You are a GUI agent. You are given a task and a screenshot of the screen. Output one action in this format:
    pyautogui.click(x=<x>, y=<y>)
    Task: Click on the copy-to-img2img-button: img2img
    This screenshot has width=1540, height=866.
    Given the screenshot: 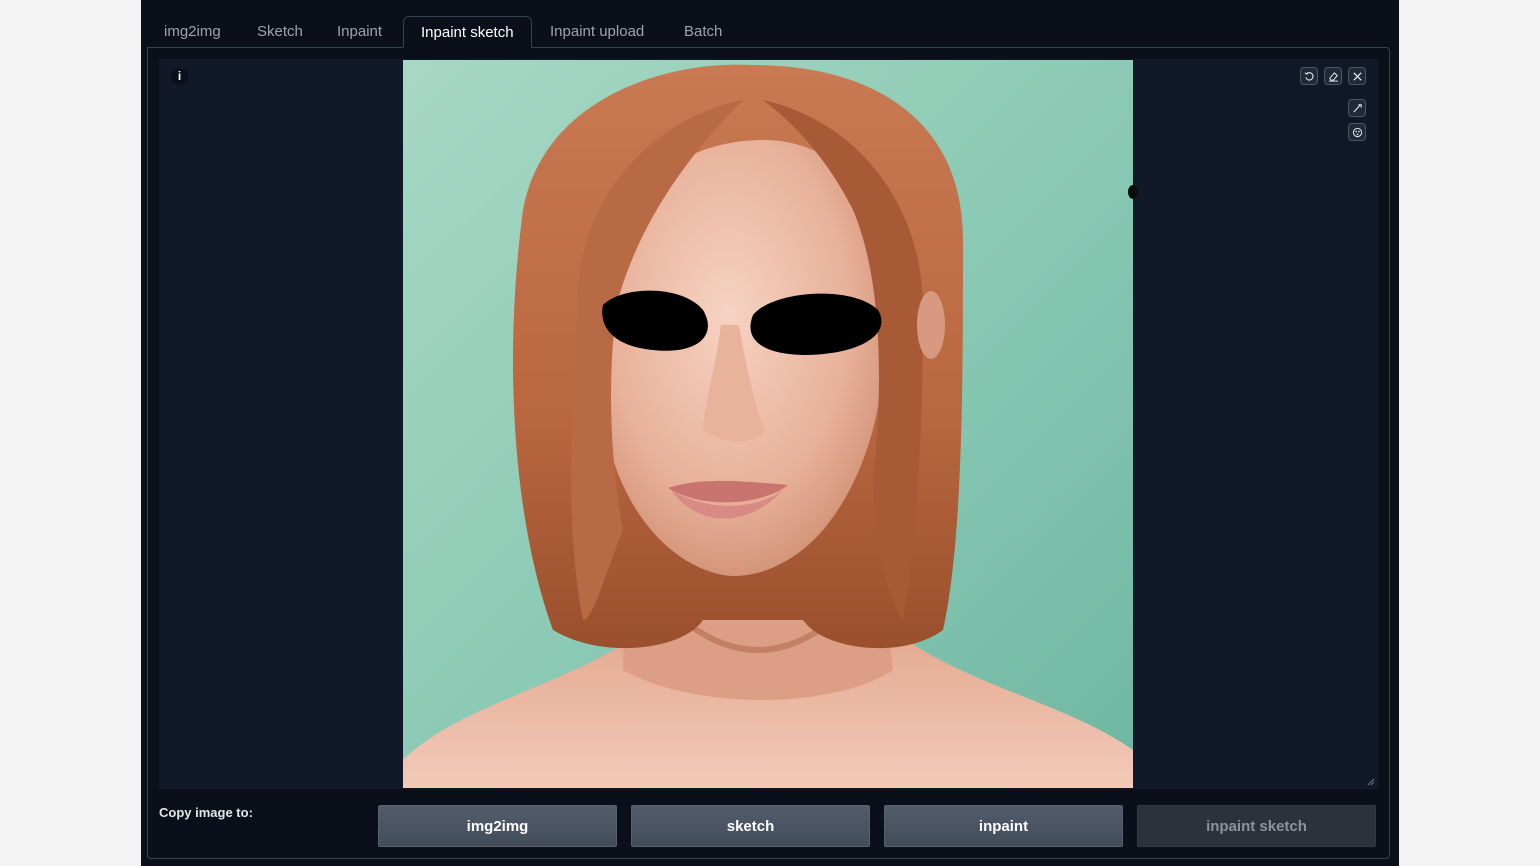 What is the action you would take?
    pyautogui.click(x=497, y=826)
    